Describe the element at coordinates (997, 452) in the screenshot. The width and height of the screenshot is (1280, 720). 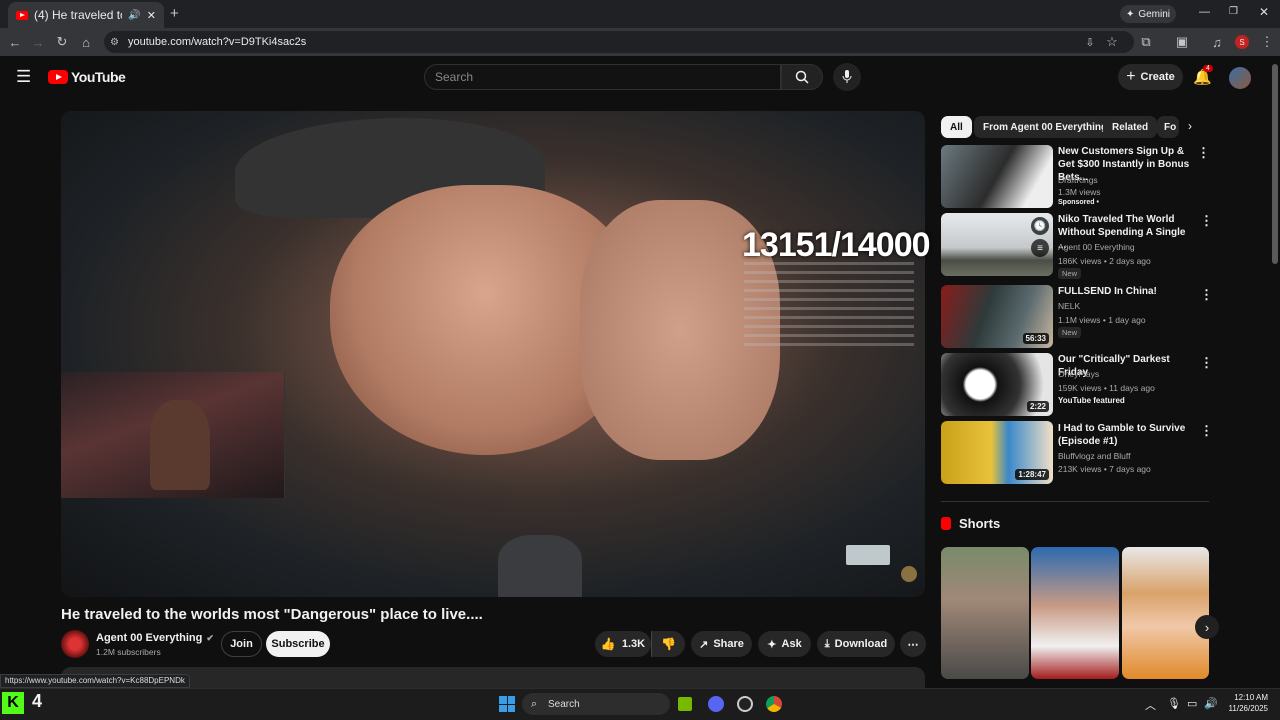
I see `recommendation-thumbnail: 1:28:47` at that location.